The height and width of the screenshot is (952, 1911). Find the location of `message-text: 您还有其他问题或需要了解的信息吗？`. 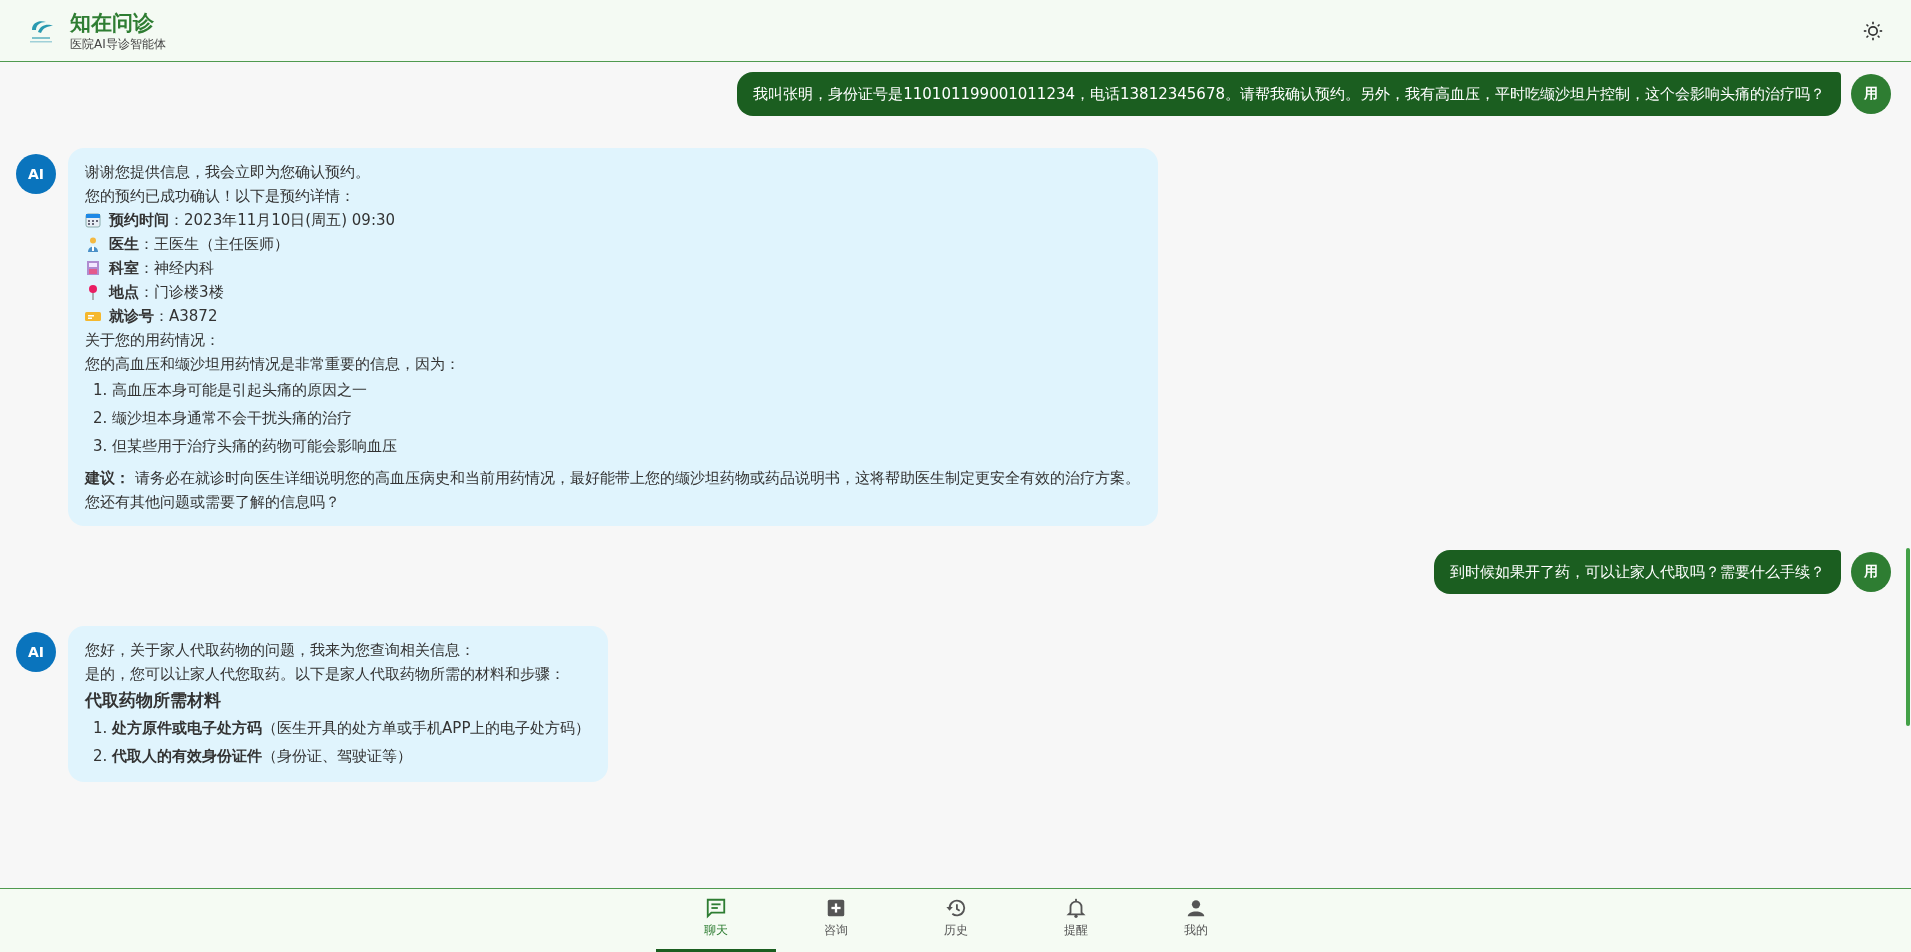

message-text: 您还有其他问题或需要了解的信息吗？ is located at coordinates (213, 502).